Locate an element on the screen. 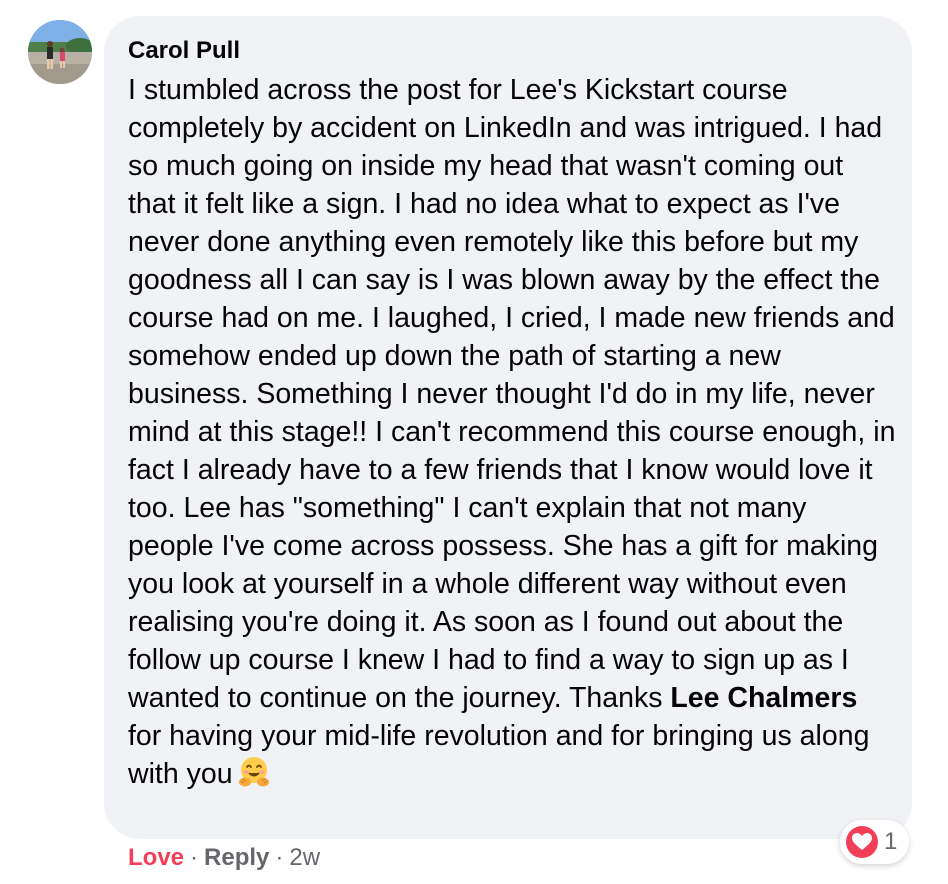  comment-actions: Love · Reply · 2w is located at coordinates (224, 858).